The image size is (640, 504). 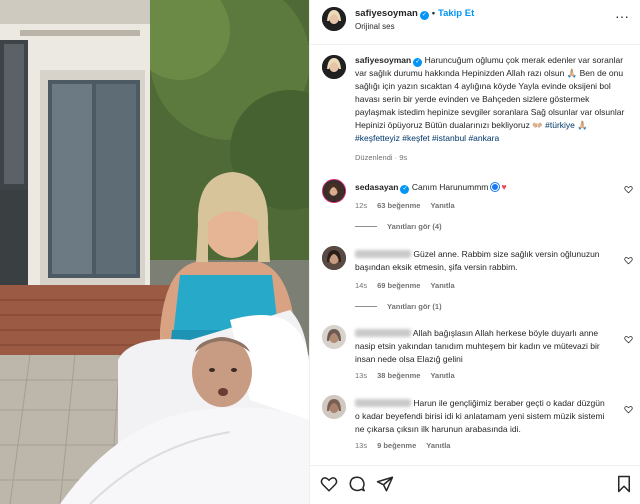 I want to click on comment-likes: 9 beğenme, so click(x=396, y=445).